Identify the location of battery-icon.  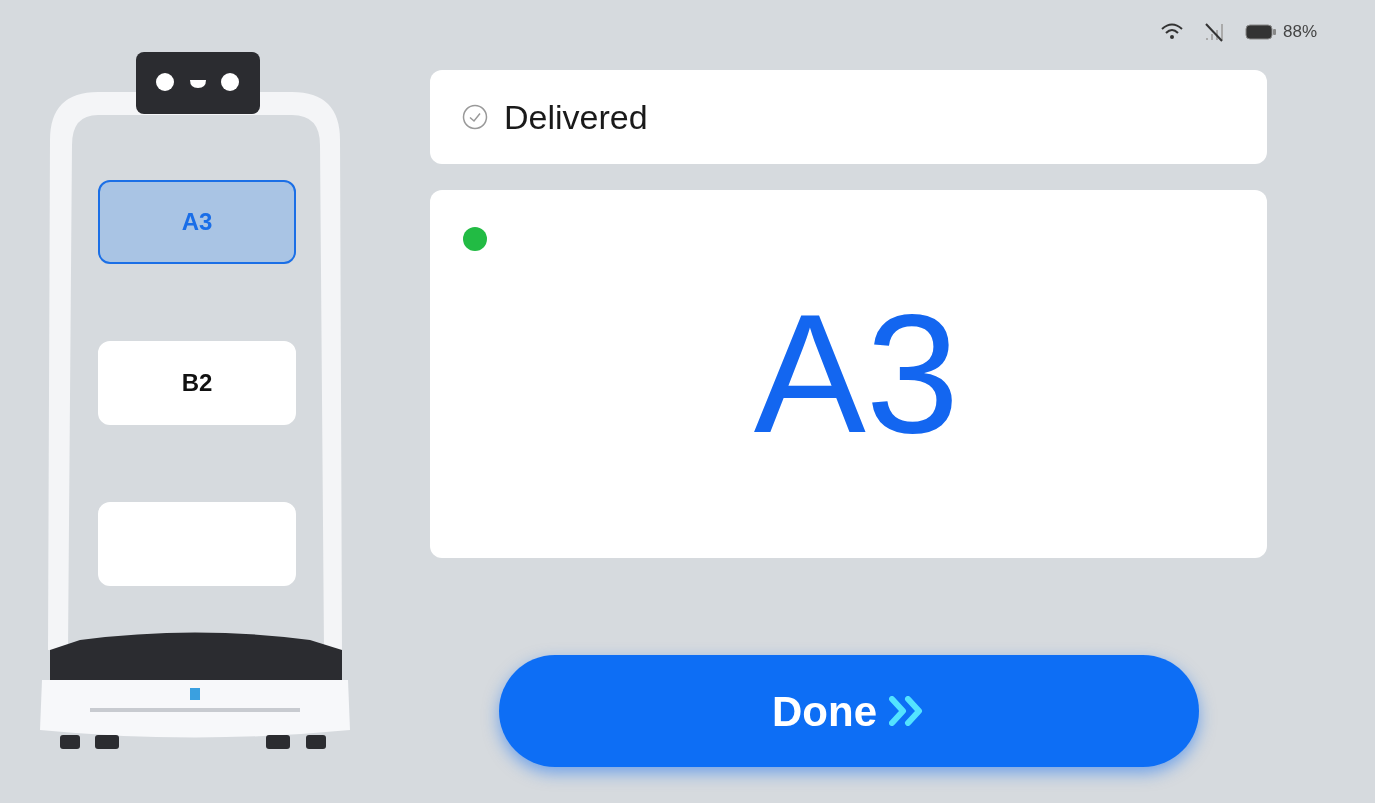
(1260, 32).